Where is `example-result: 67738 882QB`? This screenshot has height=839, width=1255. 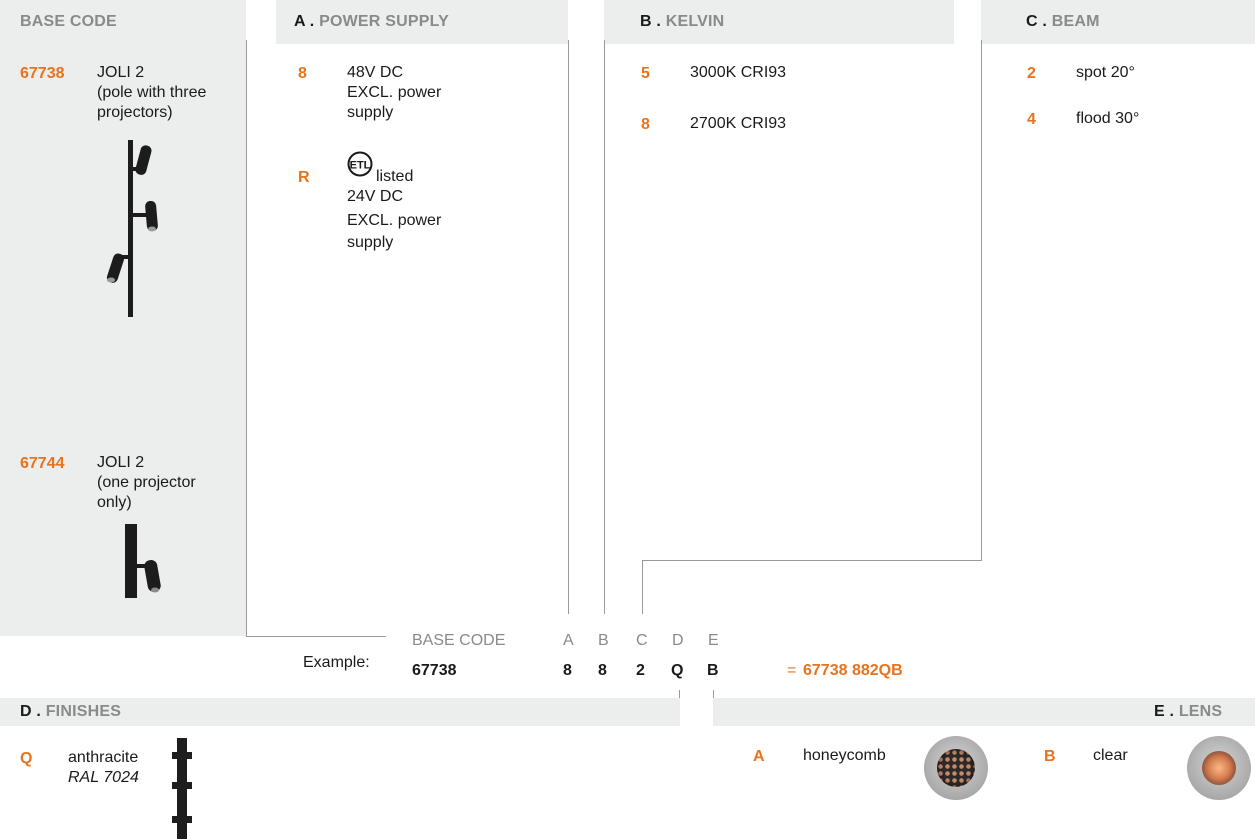 example-result: 67738 882QB is located at coordinates (853, 670).